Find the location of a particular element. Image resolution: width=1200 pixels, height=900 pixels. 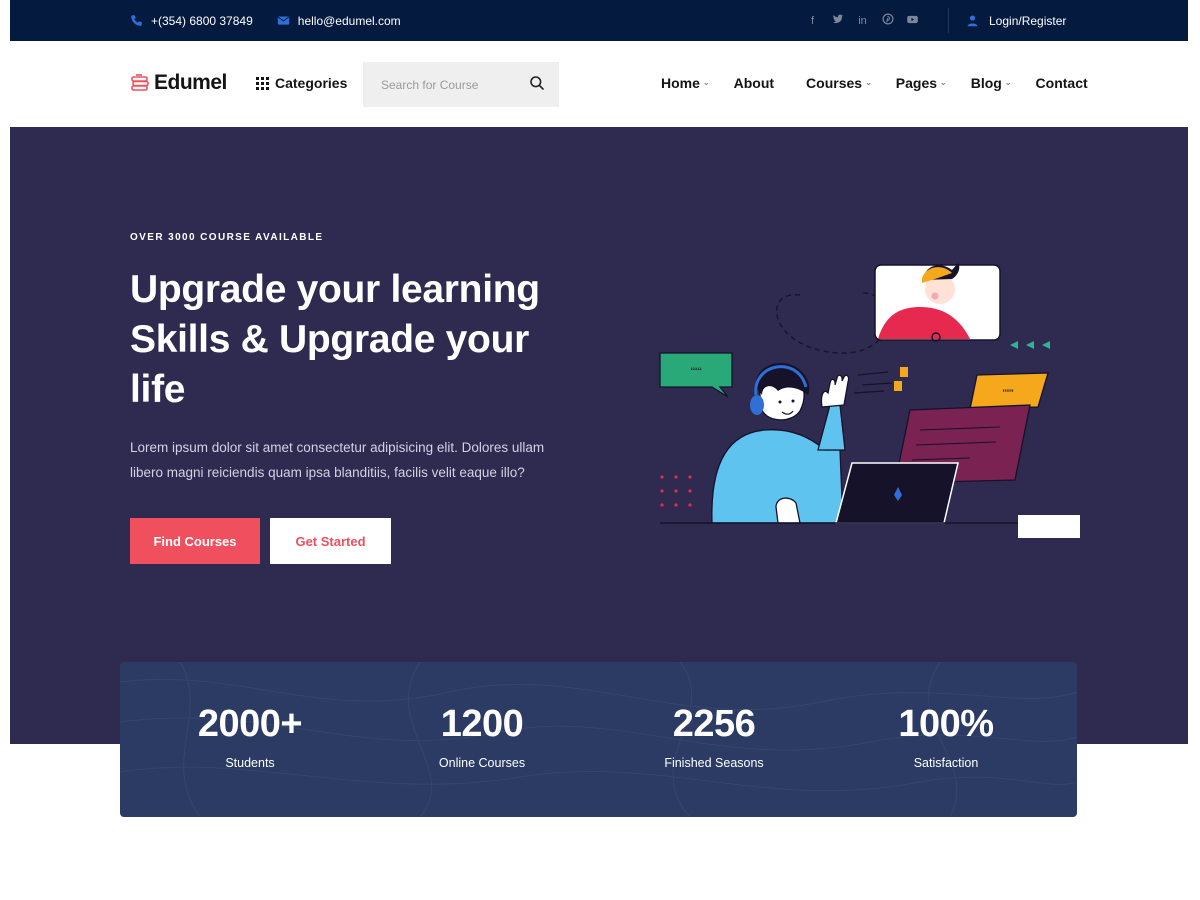

grid-icon is located at coordinates (262, 83).